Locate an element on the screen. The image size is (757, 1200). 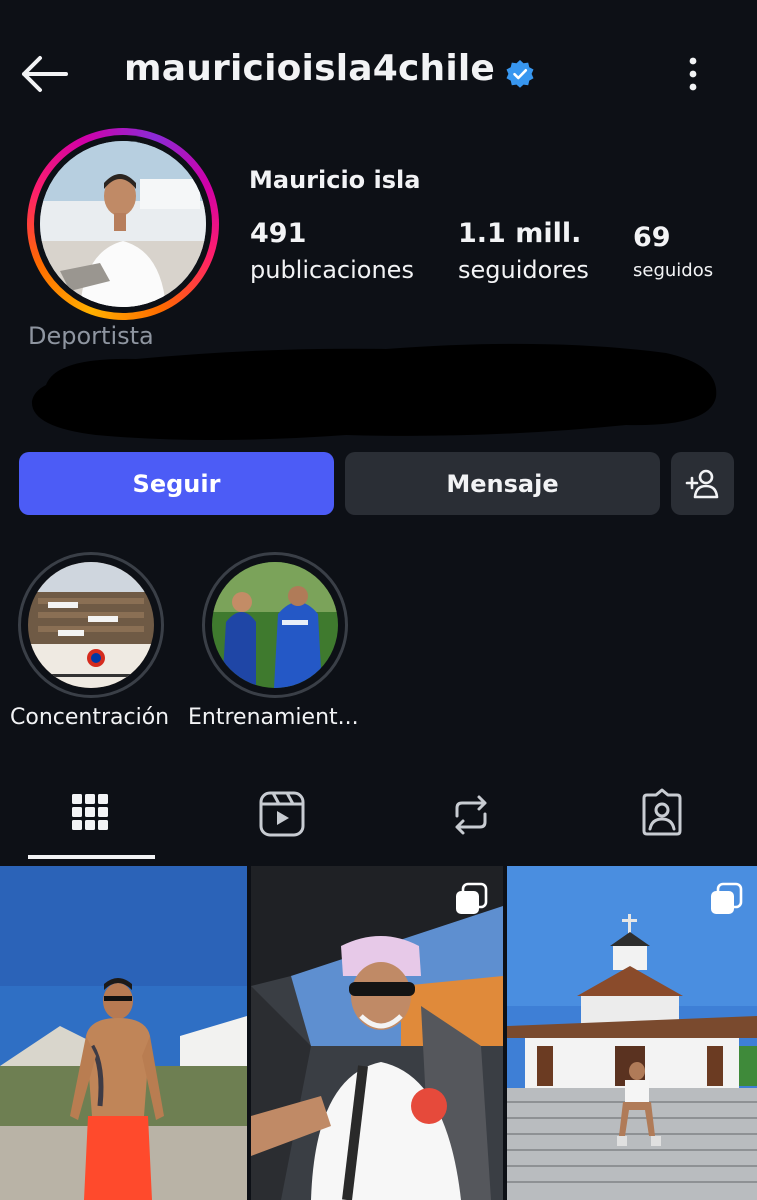
posts-count: 491 is located at coordinates (278, 233).